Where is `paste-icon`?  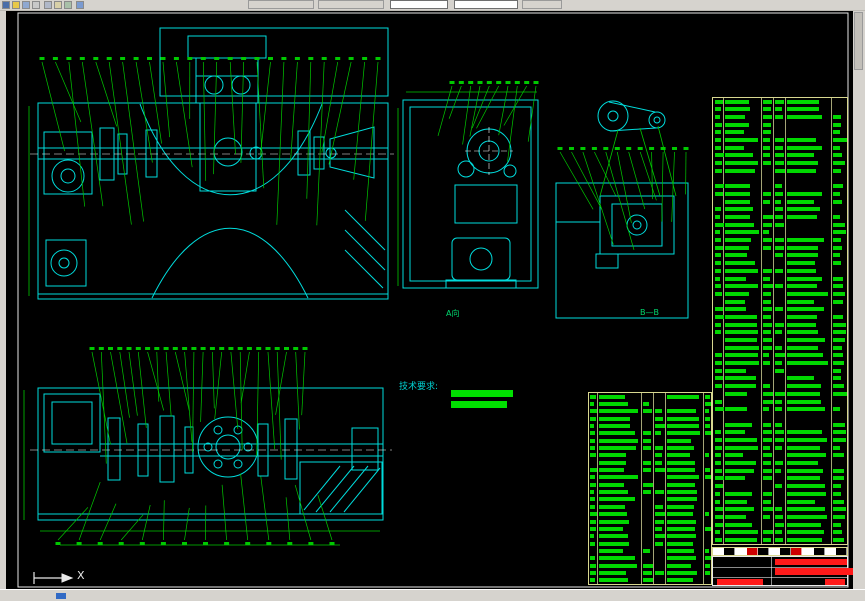 paste-icon is located at coordinates (68, 5).